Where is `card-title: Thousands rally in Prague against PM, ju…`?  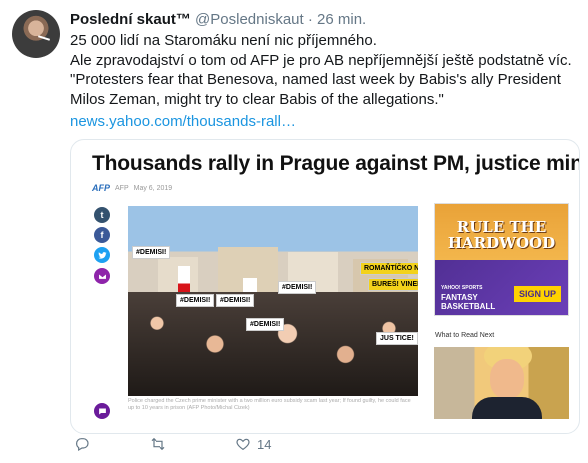 card-title: Thousands rally in Prague against PM, ju… is located at coordinates (335, 164).